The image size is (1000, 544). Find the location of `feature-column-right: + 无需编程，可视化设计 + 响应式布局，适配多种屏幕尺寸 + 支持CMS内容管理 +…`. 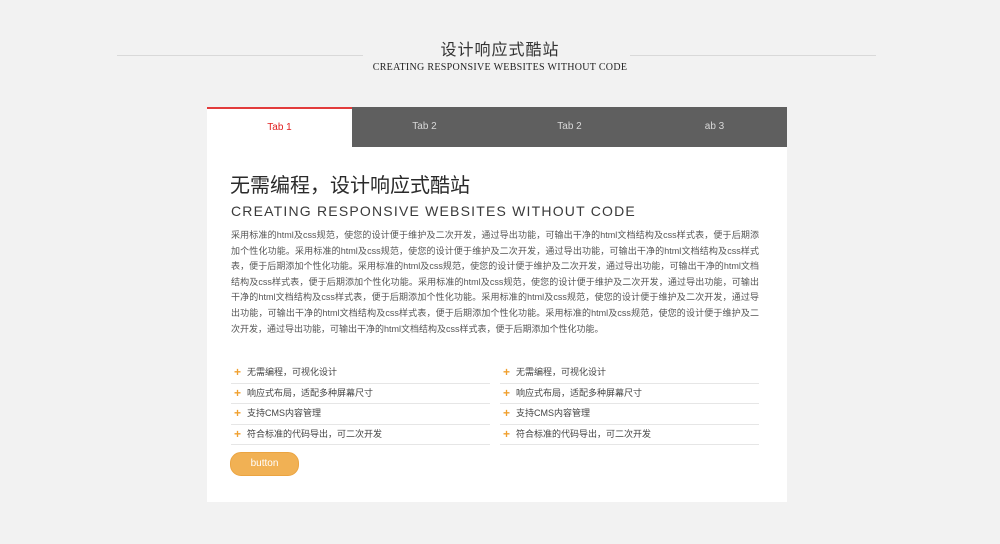

feature-column-right: + 无需编程，可视化设计 + 响应式布局，适配多种屏幕尺寸 + 支持CMS内容管理 +… is located at coordinates (629, 404).